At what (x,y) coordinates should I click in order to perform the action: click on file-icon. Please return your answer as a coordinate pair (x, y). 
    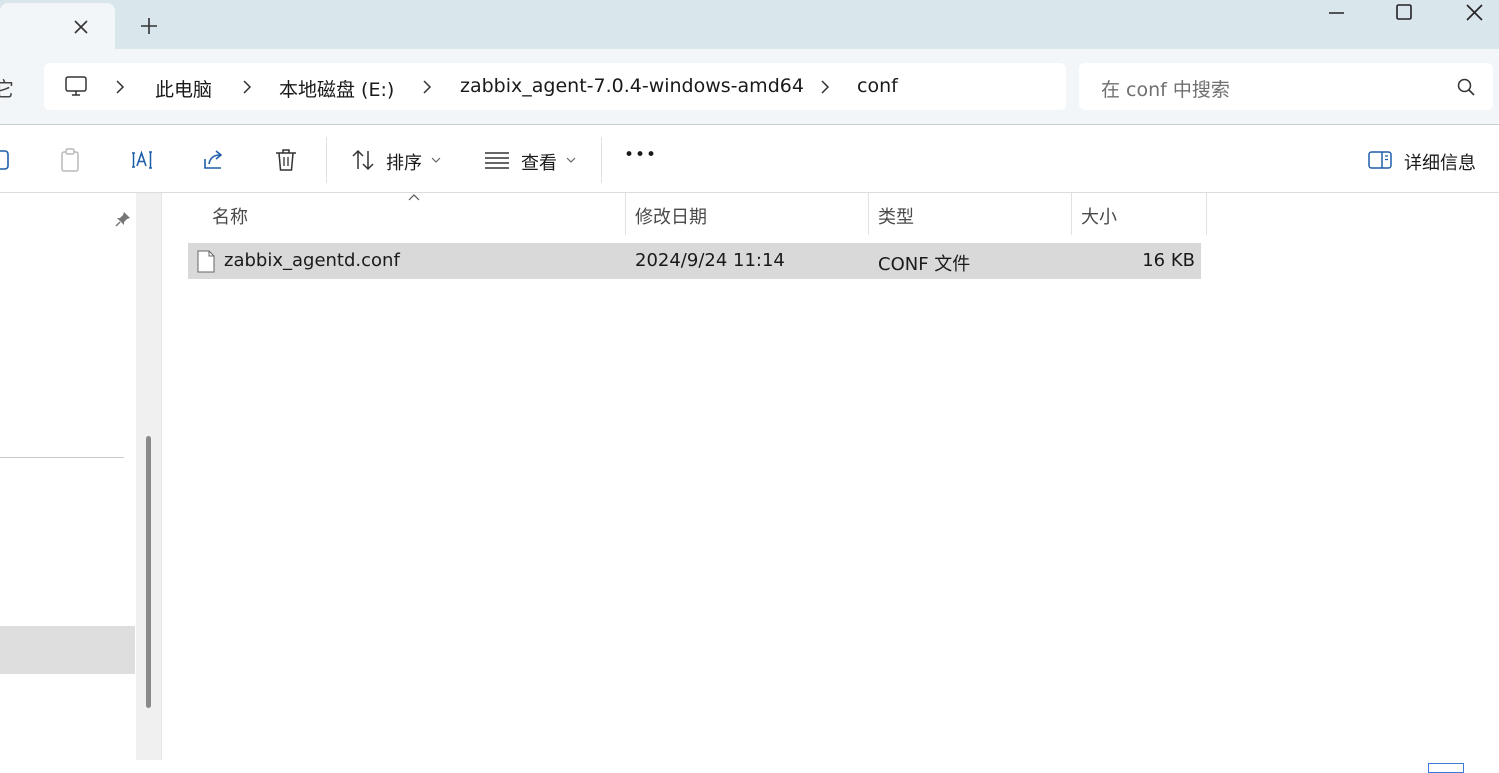
    Looking at the image, I should click on (206, 261).